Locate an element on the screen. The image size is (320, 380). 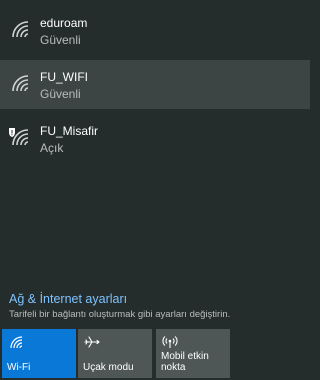
quick-action-tiles: Wi-Fi Uçak modu Mobil etkin nokta is located at coordinates (155, 354).